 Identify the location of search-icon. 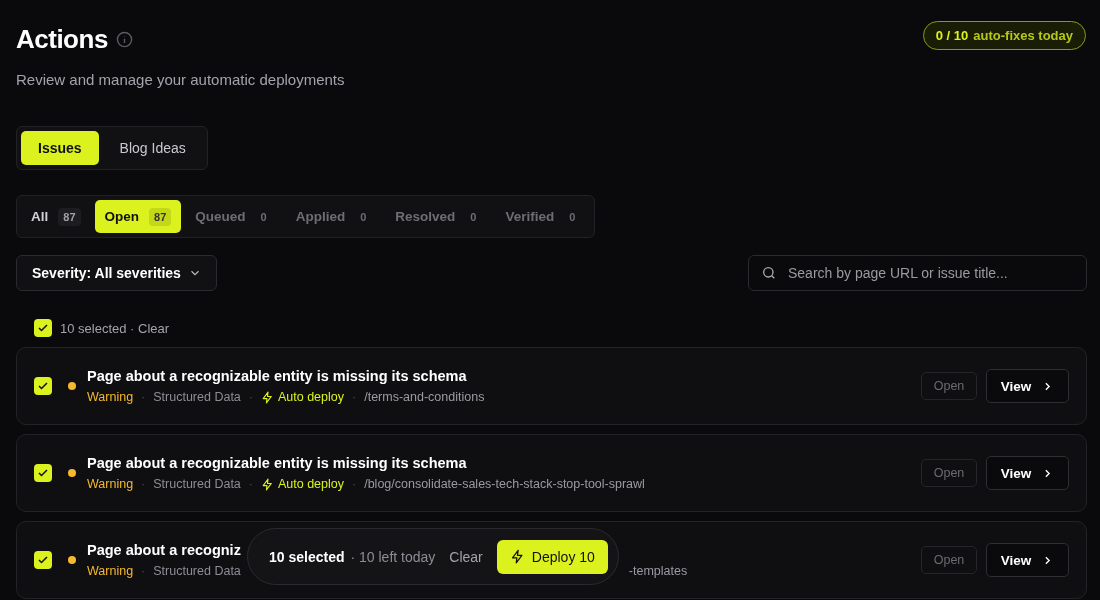
(769, 273).